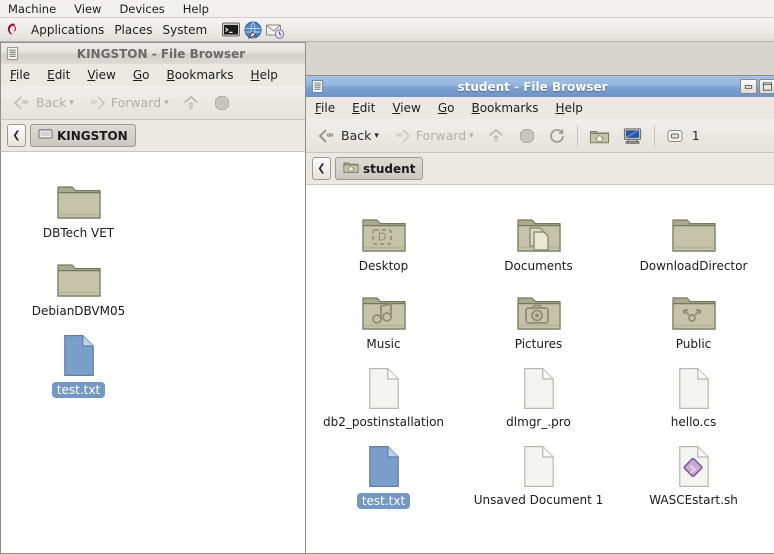 This screenshot has width=774, height=554. What do you see at coordinates (654, 135) in the screenshot?
I see `toolbar-separator` at bounding box center [654, 135].